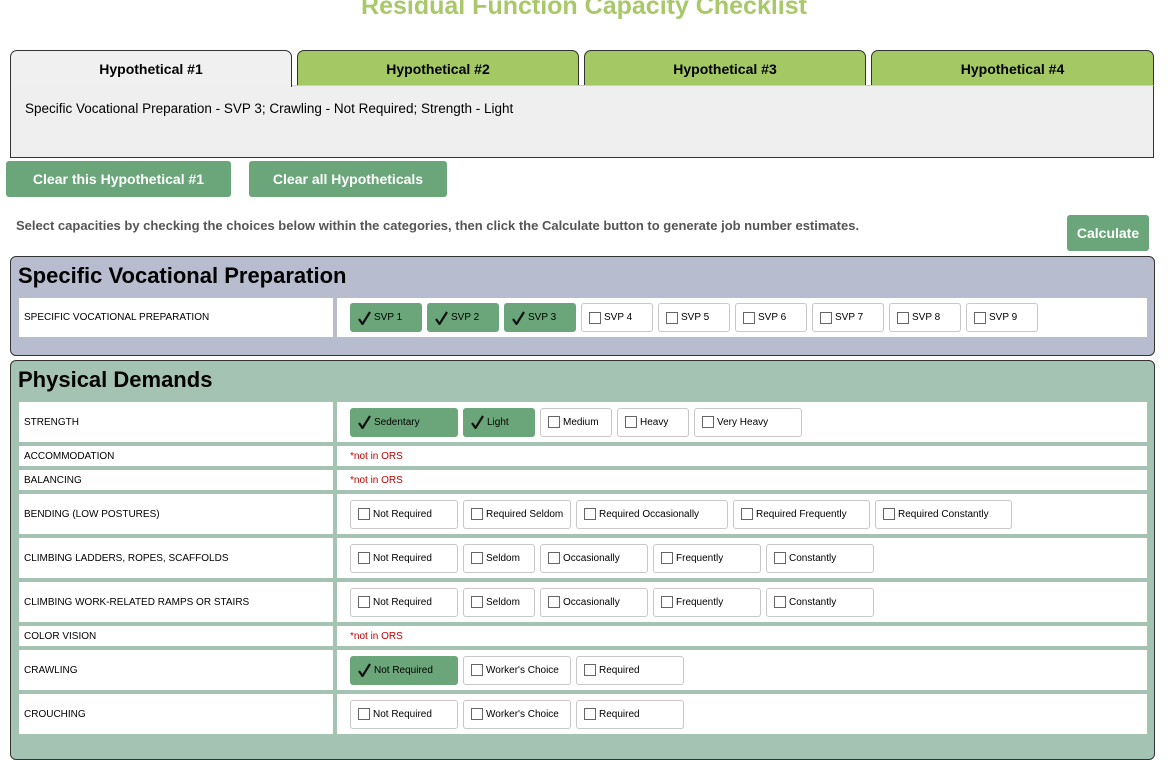 The height and width of the screenshot is (760, 1168). What do you see at coordinates (176, 514) in the screenshot?
I see `row-label: BENDING (LOW POSTURES)` at bounding box center [176, 514].